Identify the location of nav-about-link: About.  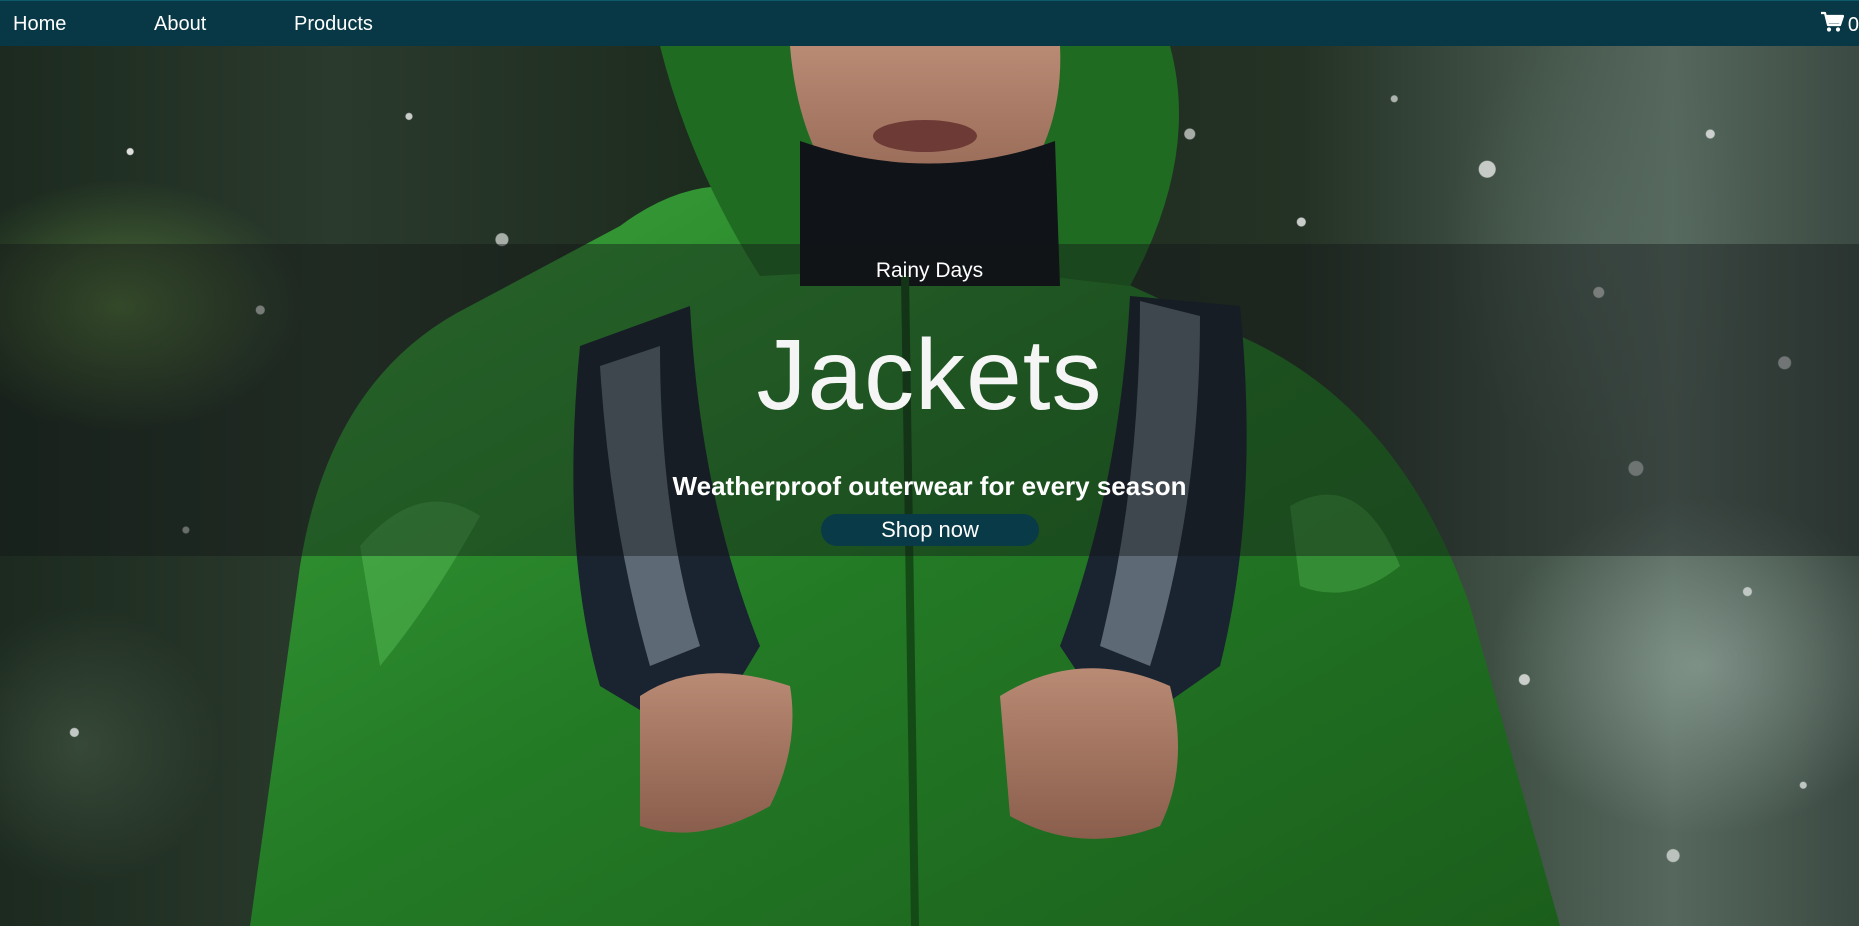
(180, 24).